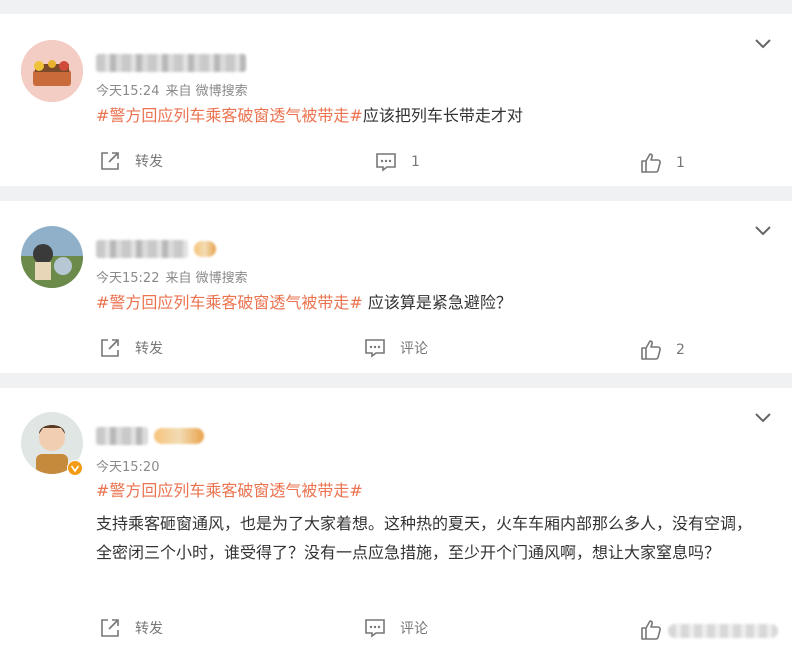 The image size is (792, 660). What do you see at coordinates (75, 468) in the screenshot?
I see `verified-badge-icon` at bounding box center [75, 468].